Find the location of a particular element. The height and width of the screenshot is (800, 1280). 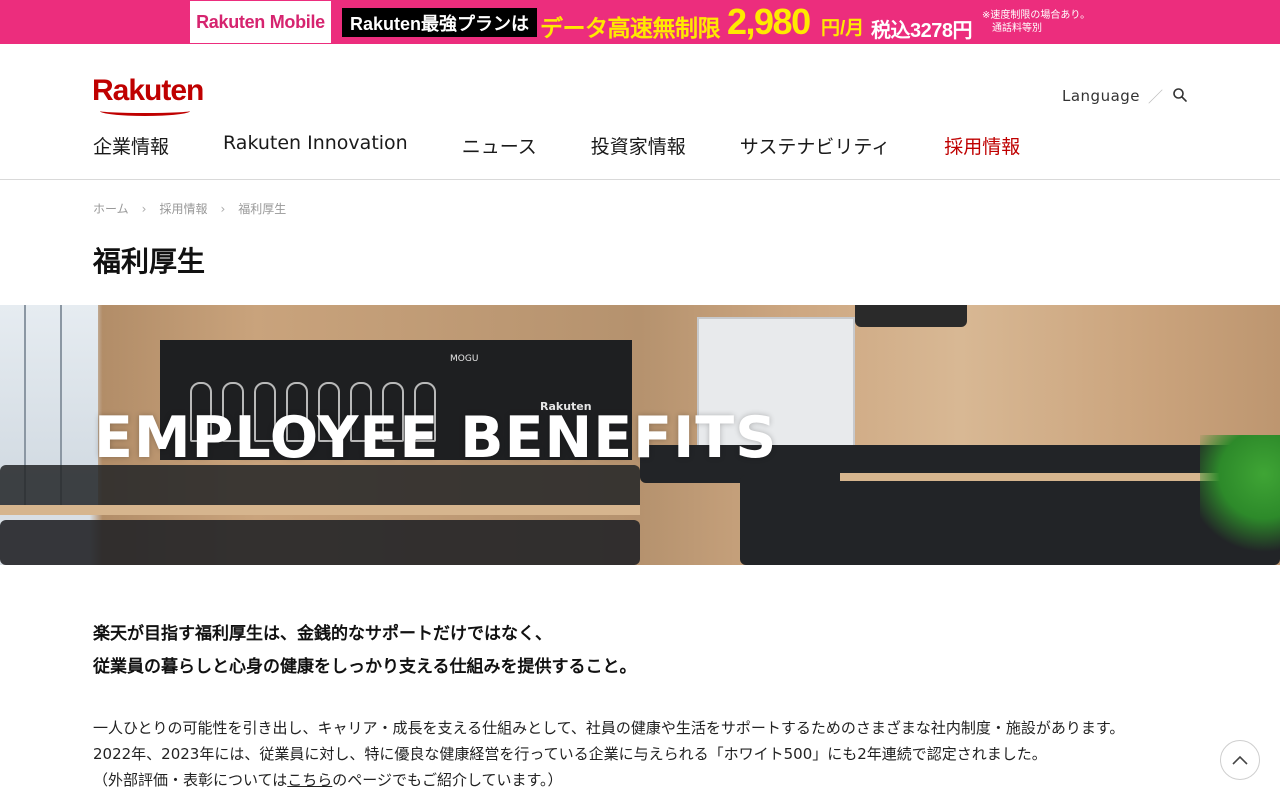

promo-tax-price: 税込3278円 is located at coordinates (922, 31).